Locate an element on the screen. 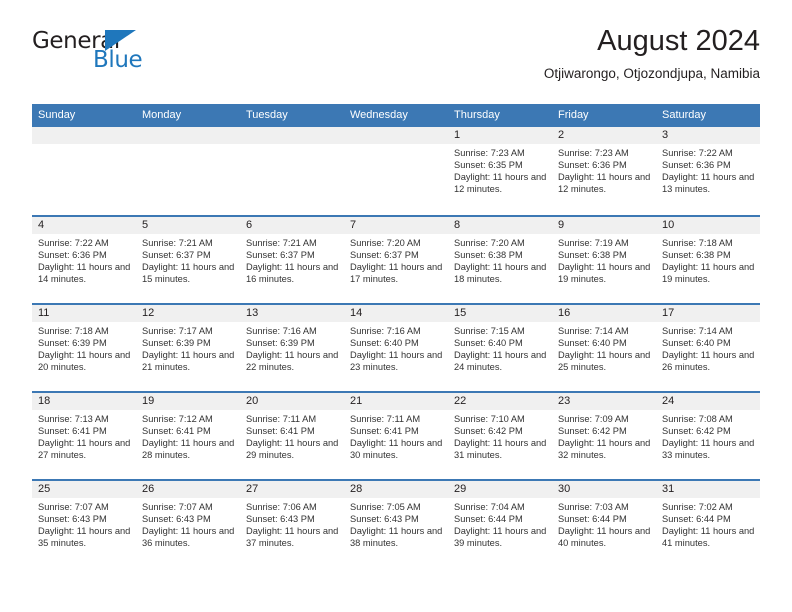 The image size is (792, 612). daylight-text: Daylight: 11 hours and 22 minutes. is located at coordinates (292, 361).